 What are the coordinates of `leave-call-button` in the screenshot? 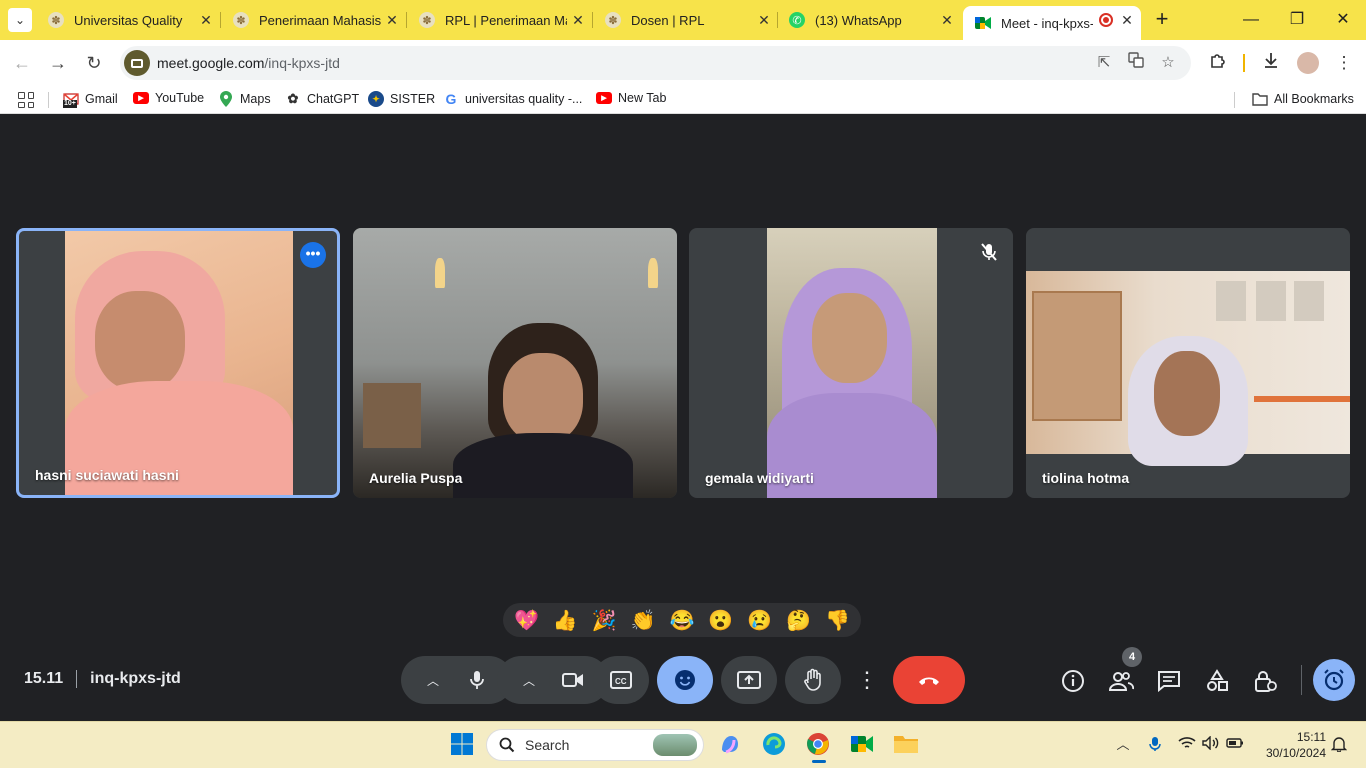 It's located at (929, 680).